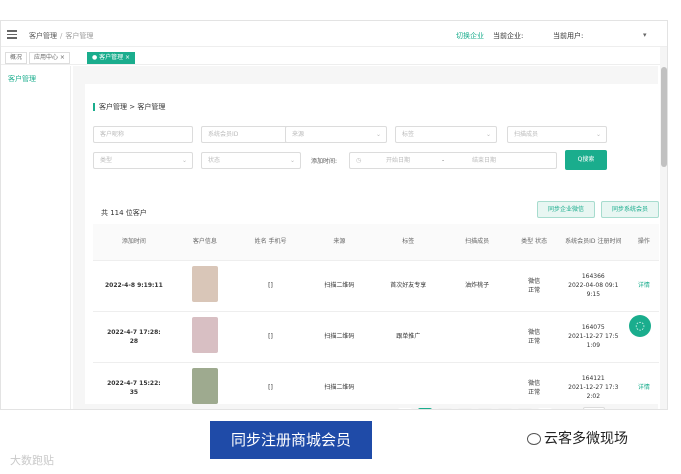 The height and width of the screenshot is (474, 681). What do you see at coordinates (334, 34) in the screenshot?
I see `top-bar: 客户管理 / 客户管理 切换企业 当前企业: 当前用户: ▾` at bounding box center [334, 34].